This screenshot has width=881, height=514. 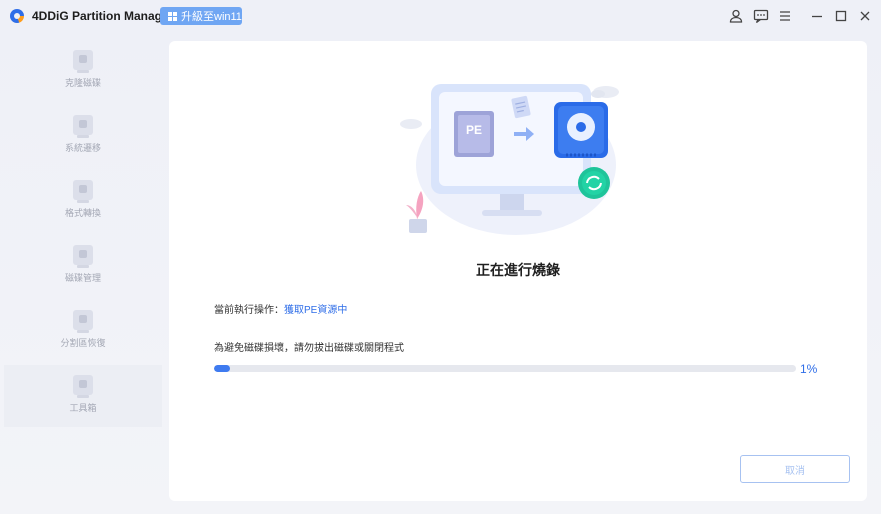 I want to click on sidebar-item-format-convert: 格式轉換, so click(x=83, y=201).